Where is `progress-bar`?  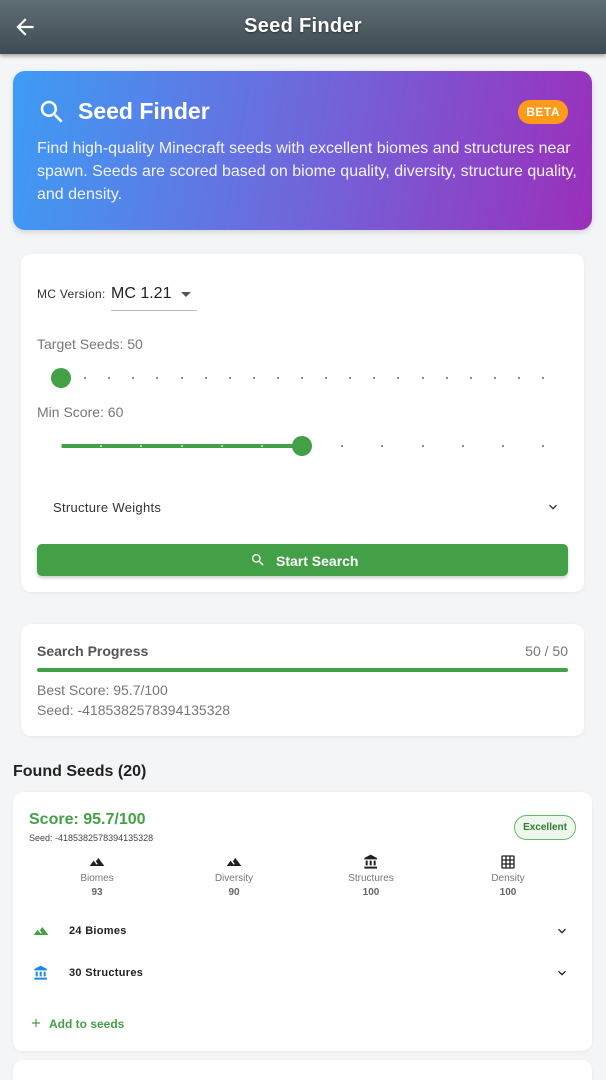 progress-bar is located at coordinates (302, 670).